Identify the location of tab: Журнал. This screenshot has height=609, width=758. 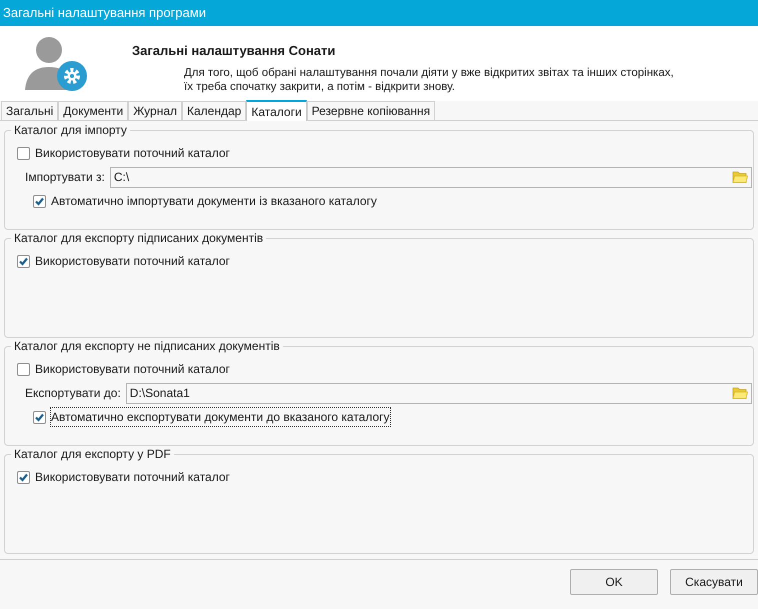
(155, 110).